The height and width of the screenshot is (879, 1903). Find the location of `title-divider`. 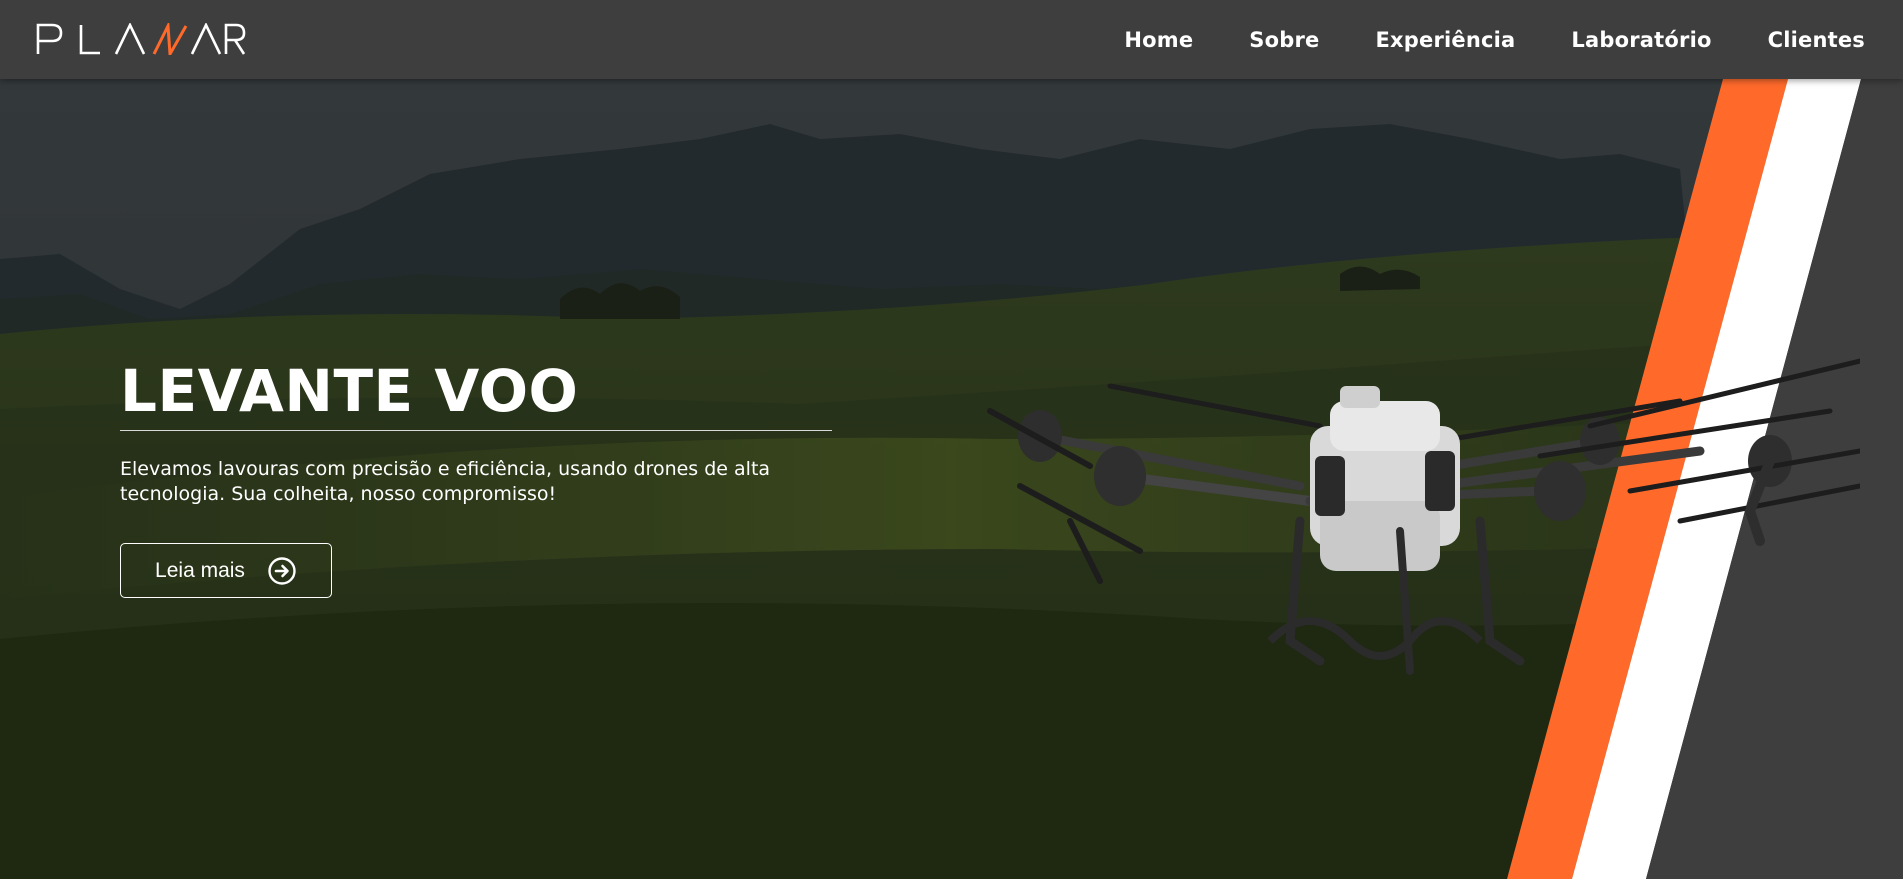

title-divider is located at coordinates (476, 430).